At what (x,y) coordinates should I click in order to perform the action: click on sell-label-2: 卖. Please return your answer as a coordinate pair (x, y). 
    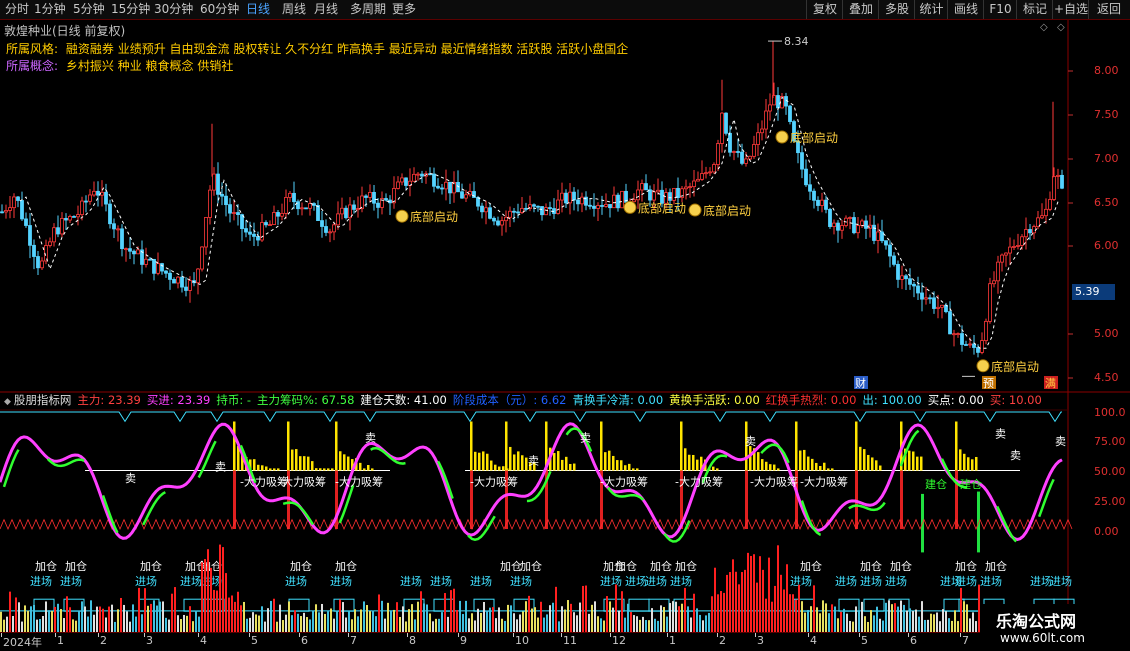
    Looking at the image, I should click on (370, 437).